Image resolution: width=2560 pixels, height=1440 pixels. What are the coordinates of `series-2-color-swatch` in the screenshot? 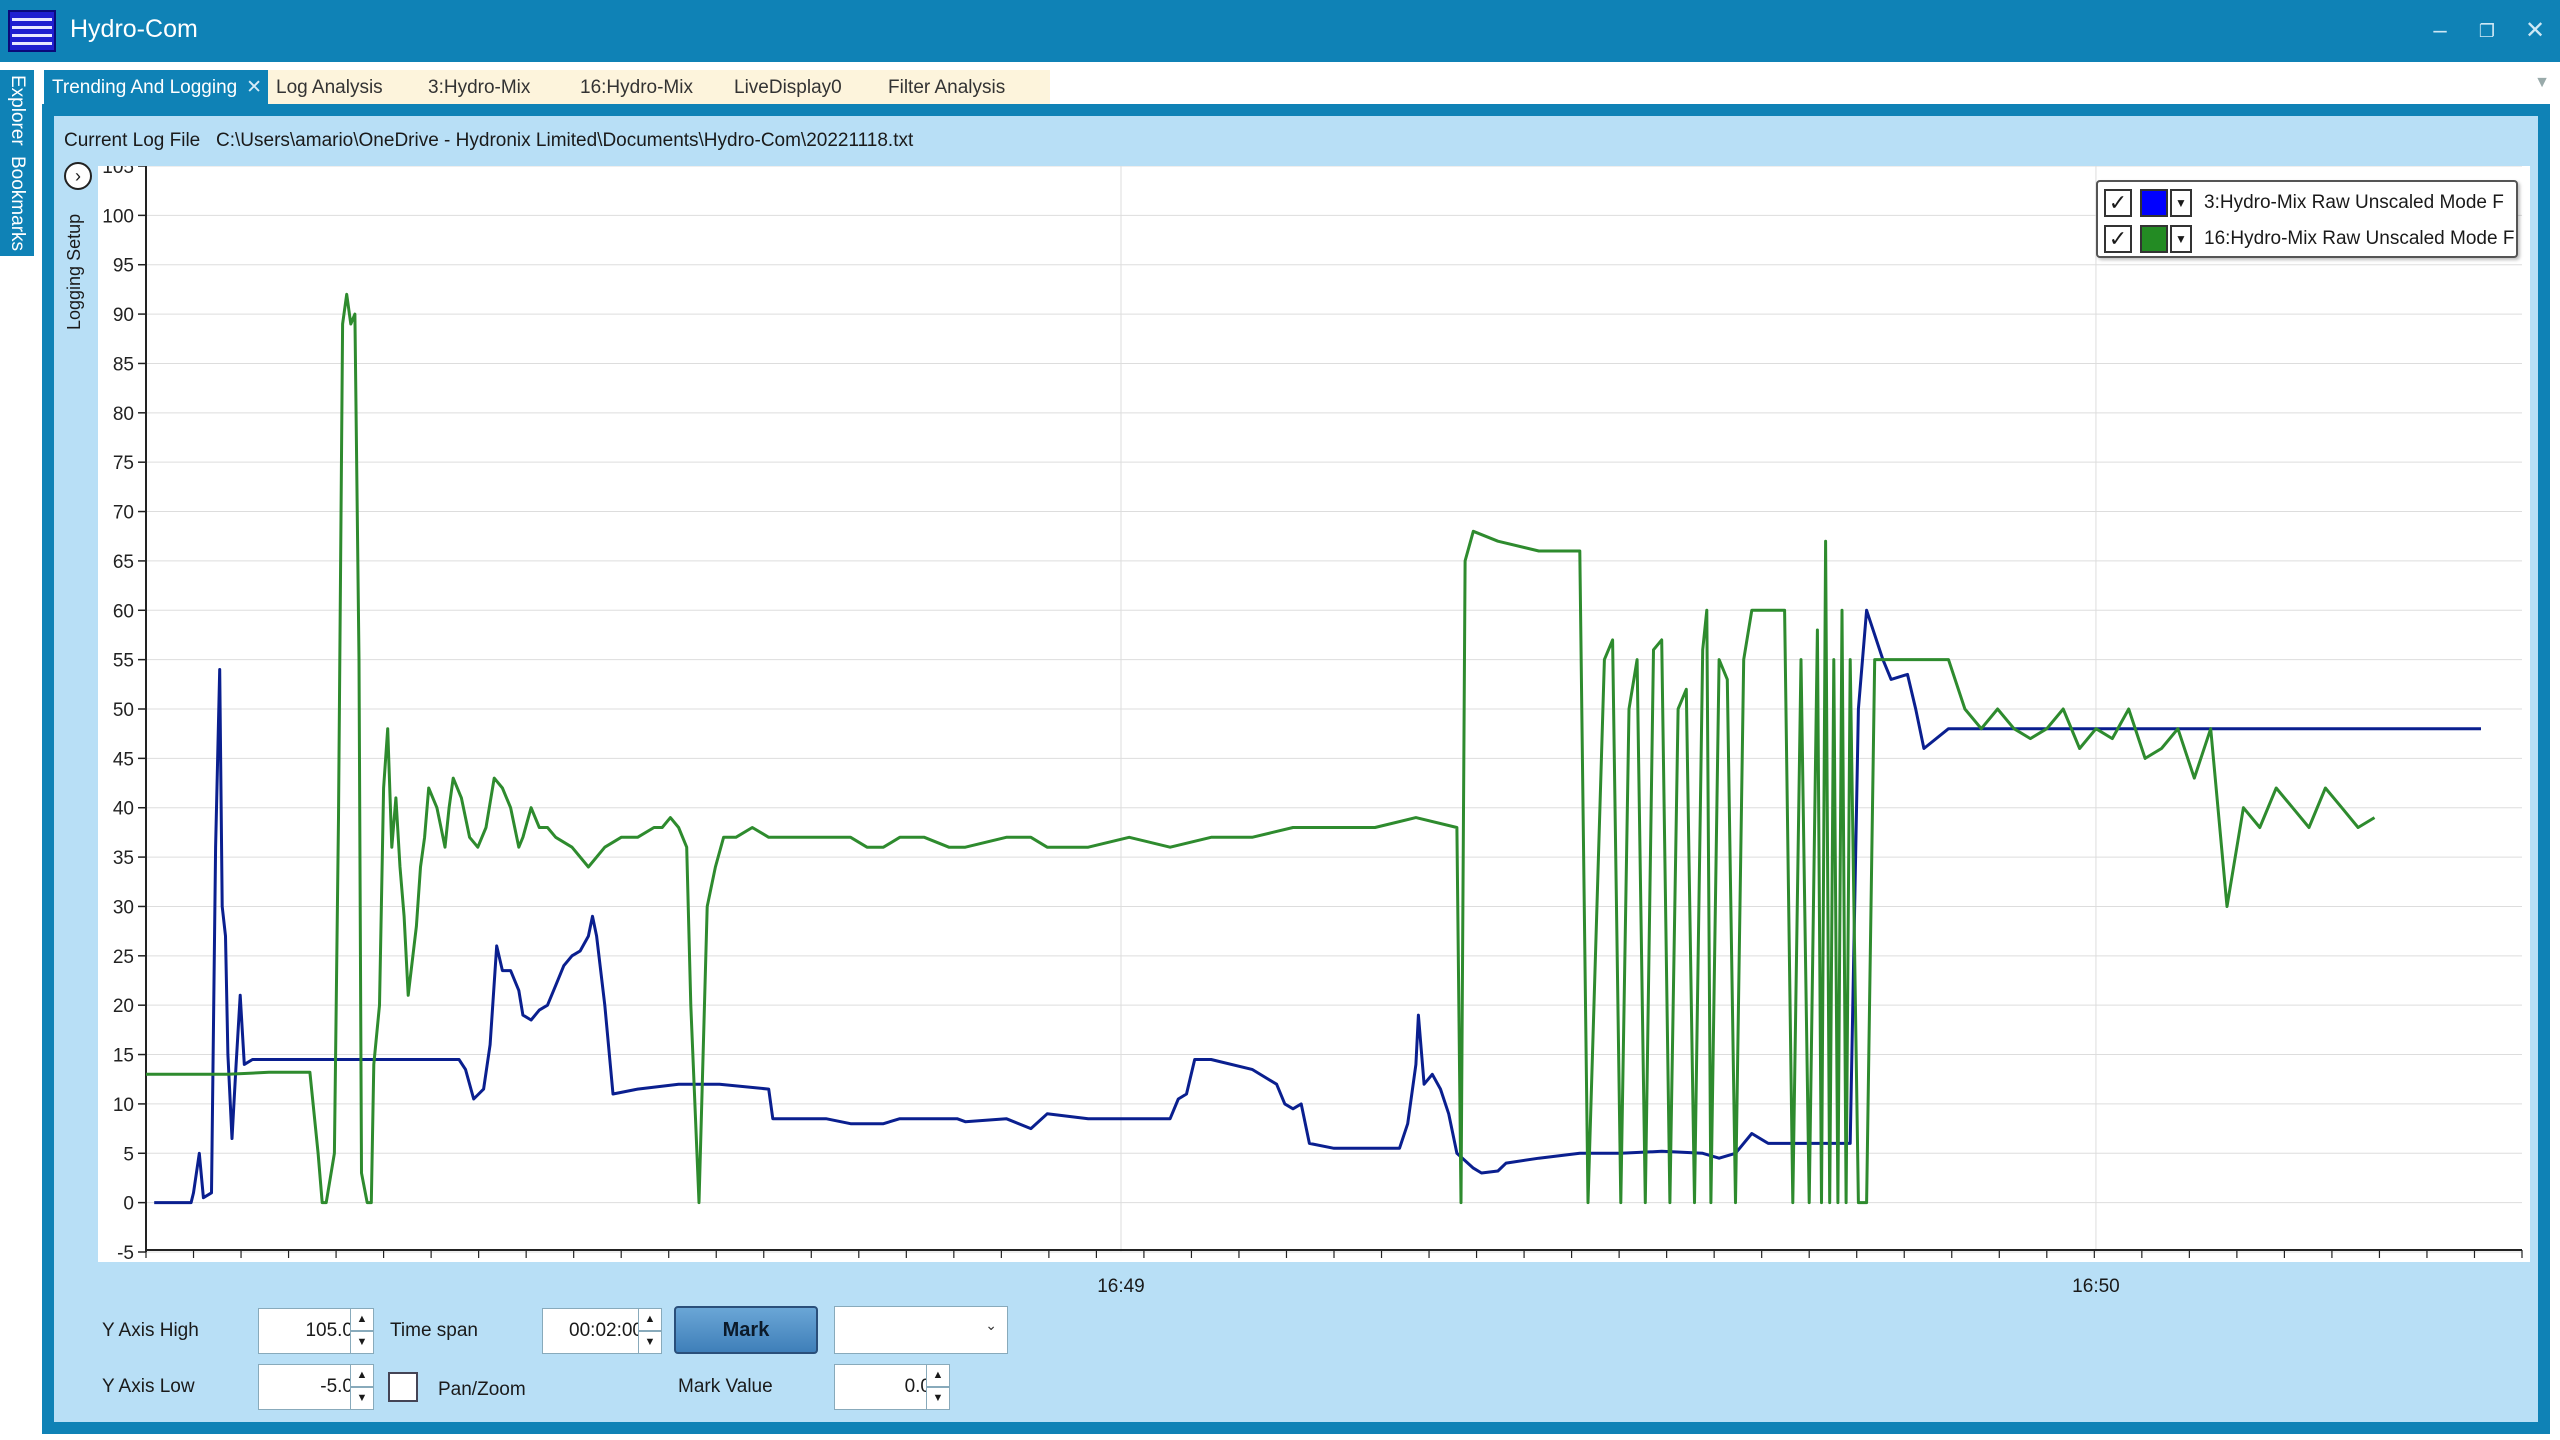 It's located at (2154, 239).